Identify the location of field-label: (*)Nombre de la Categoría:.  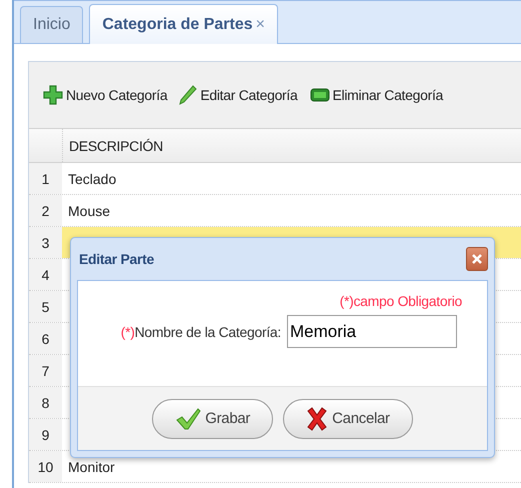
(200, 332).